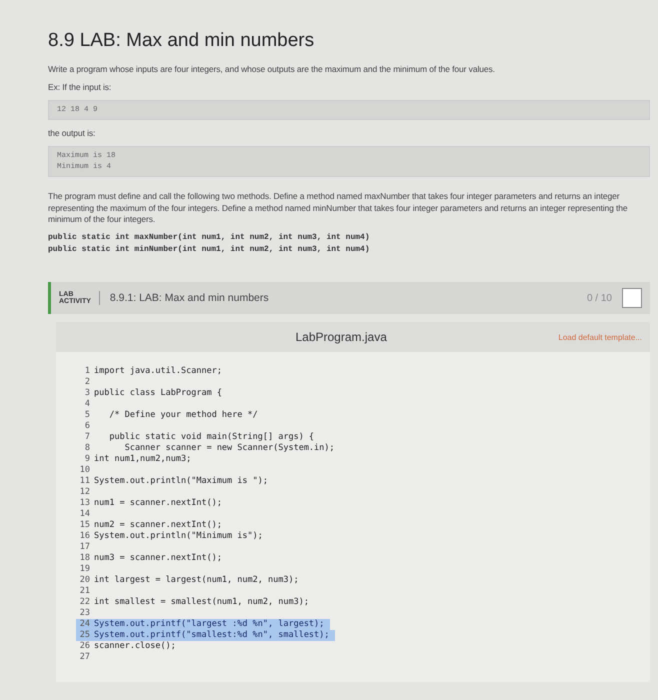 The height and width of the screenshot is (700, 658). What do you see at coordinates (158, 526) in the screenshot?
I see `code-text: num2 = scanner.nextInt();` at bounding box center [158, 526].